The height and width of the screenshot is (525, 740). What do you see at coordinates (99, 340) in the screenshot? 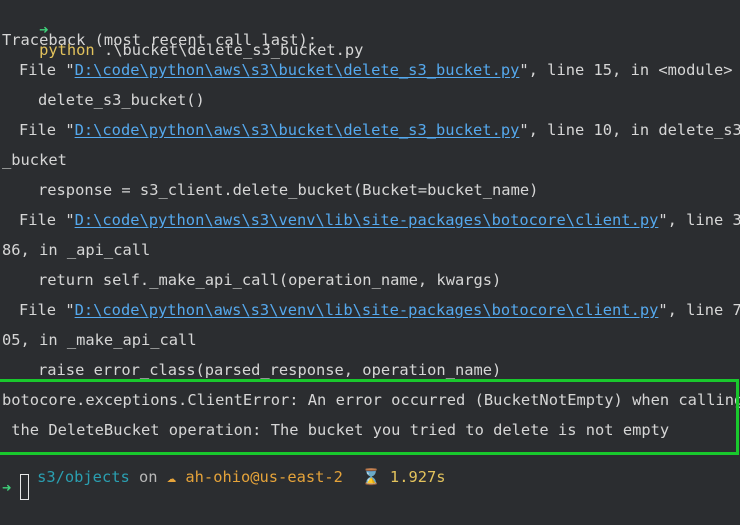
I see `traceback-frame-wrap: 05, in _make_api_call` at bounding box center [99, 340].